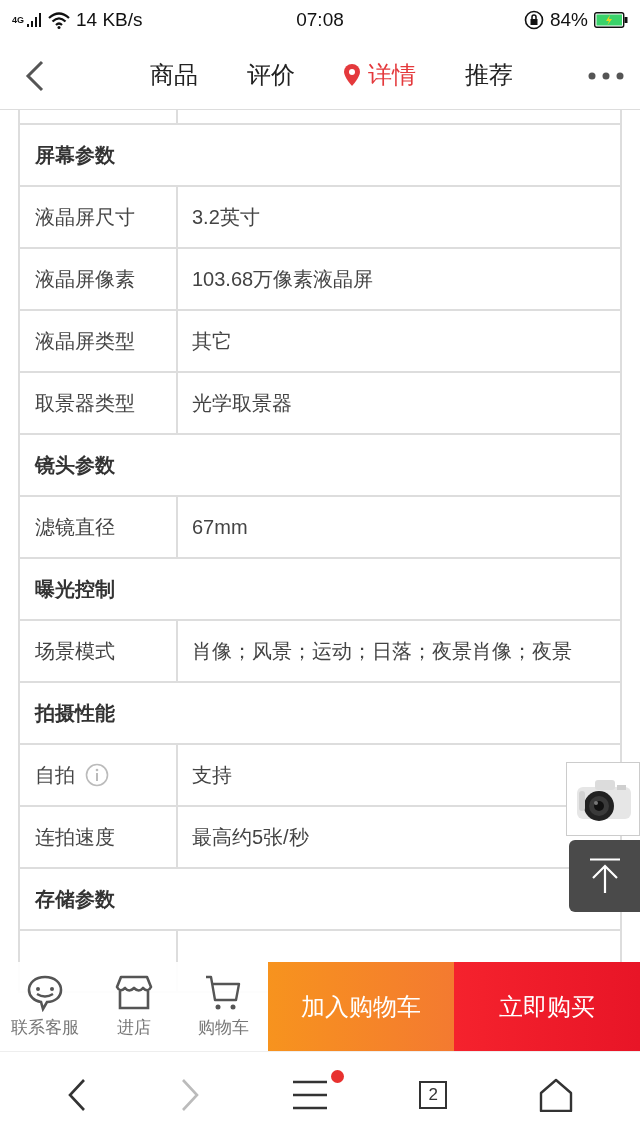 This screenshot has height=1138, width=640. What do you see at coordinates (489, 74) in the screenshot?
I see `nav-tab: 推荐` at bounding box center [489, 74].